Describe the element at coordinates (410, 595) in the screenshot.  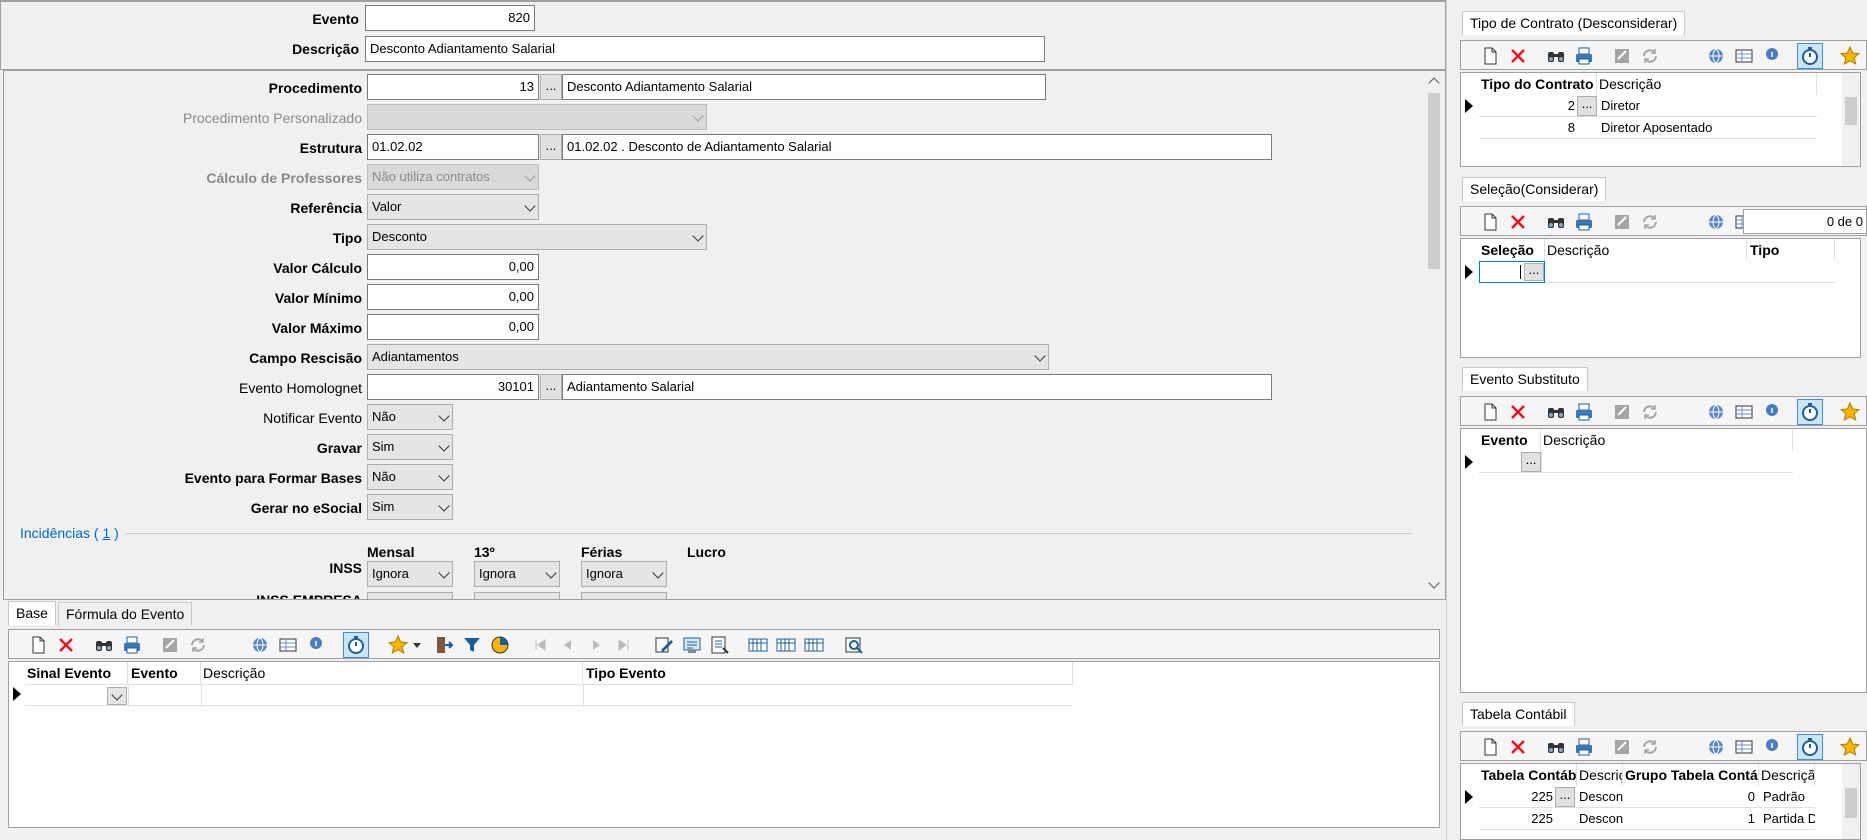
I see `inss-empresa-mensal-select` at that location.